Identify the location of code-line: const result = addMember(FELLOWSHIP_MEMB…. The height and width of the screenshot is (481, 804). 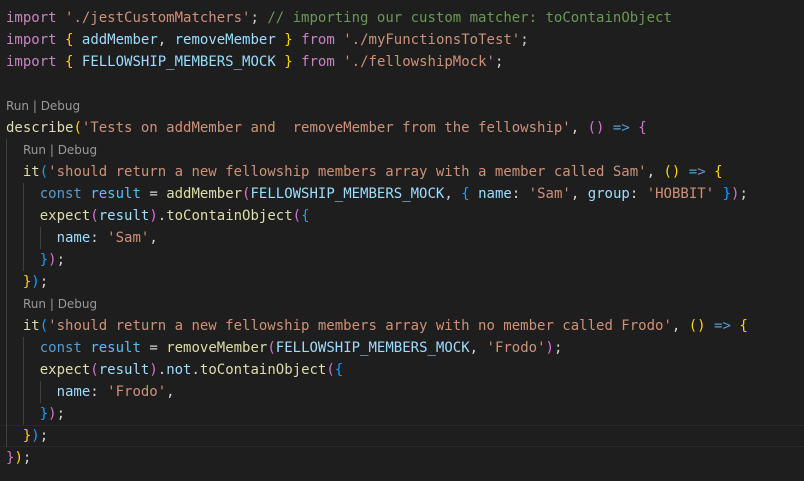
(377, 194).